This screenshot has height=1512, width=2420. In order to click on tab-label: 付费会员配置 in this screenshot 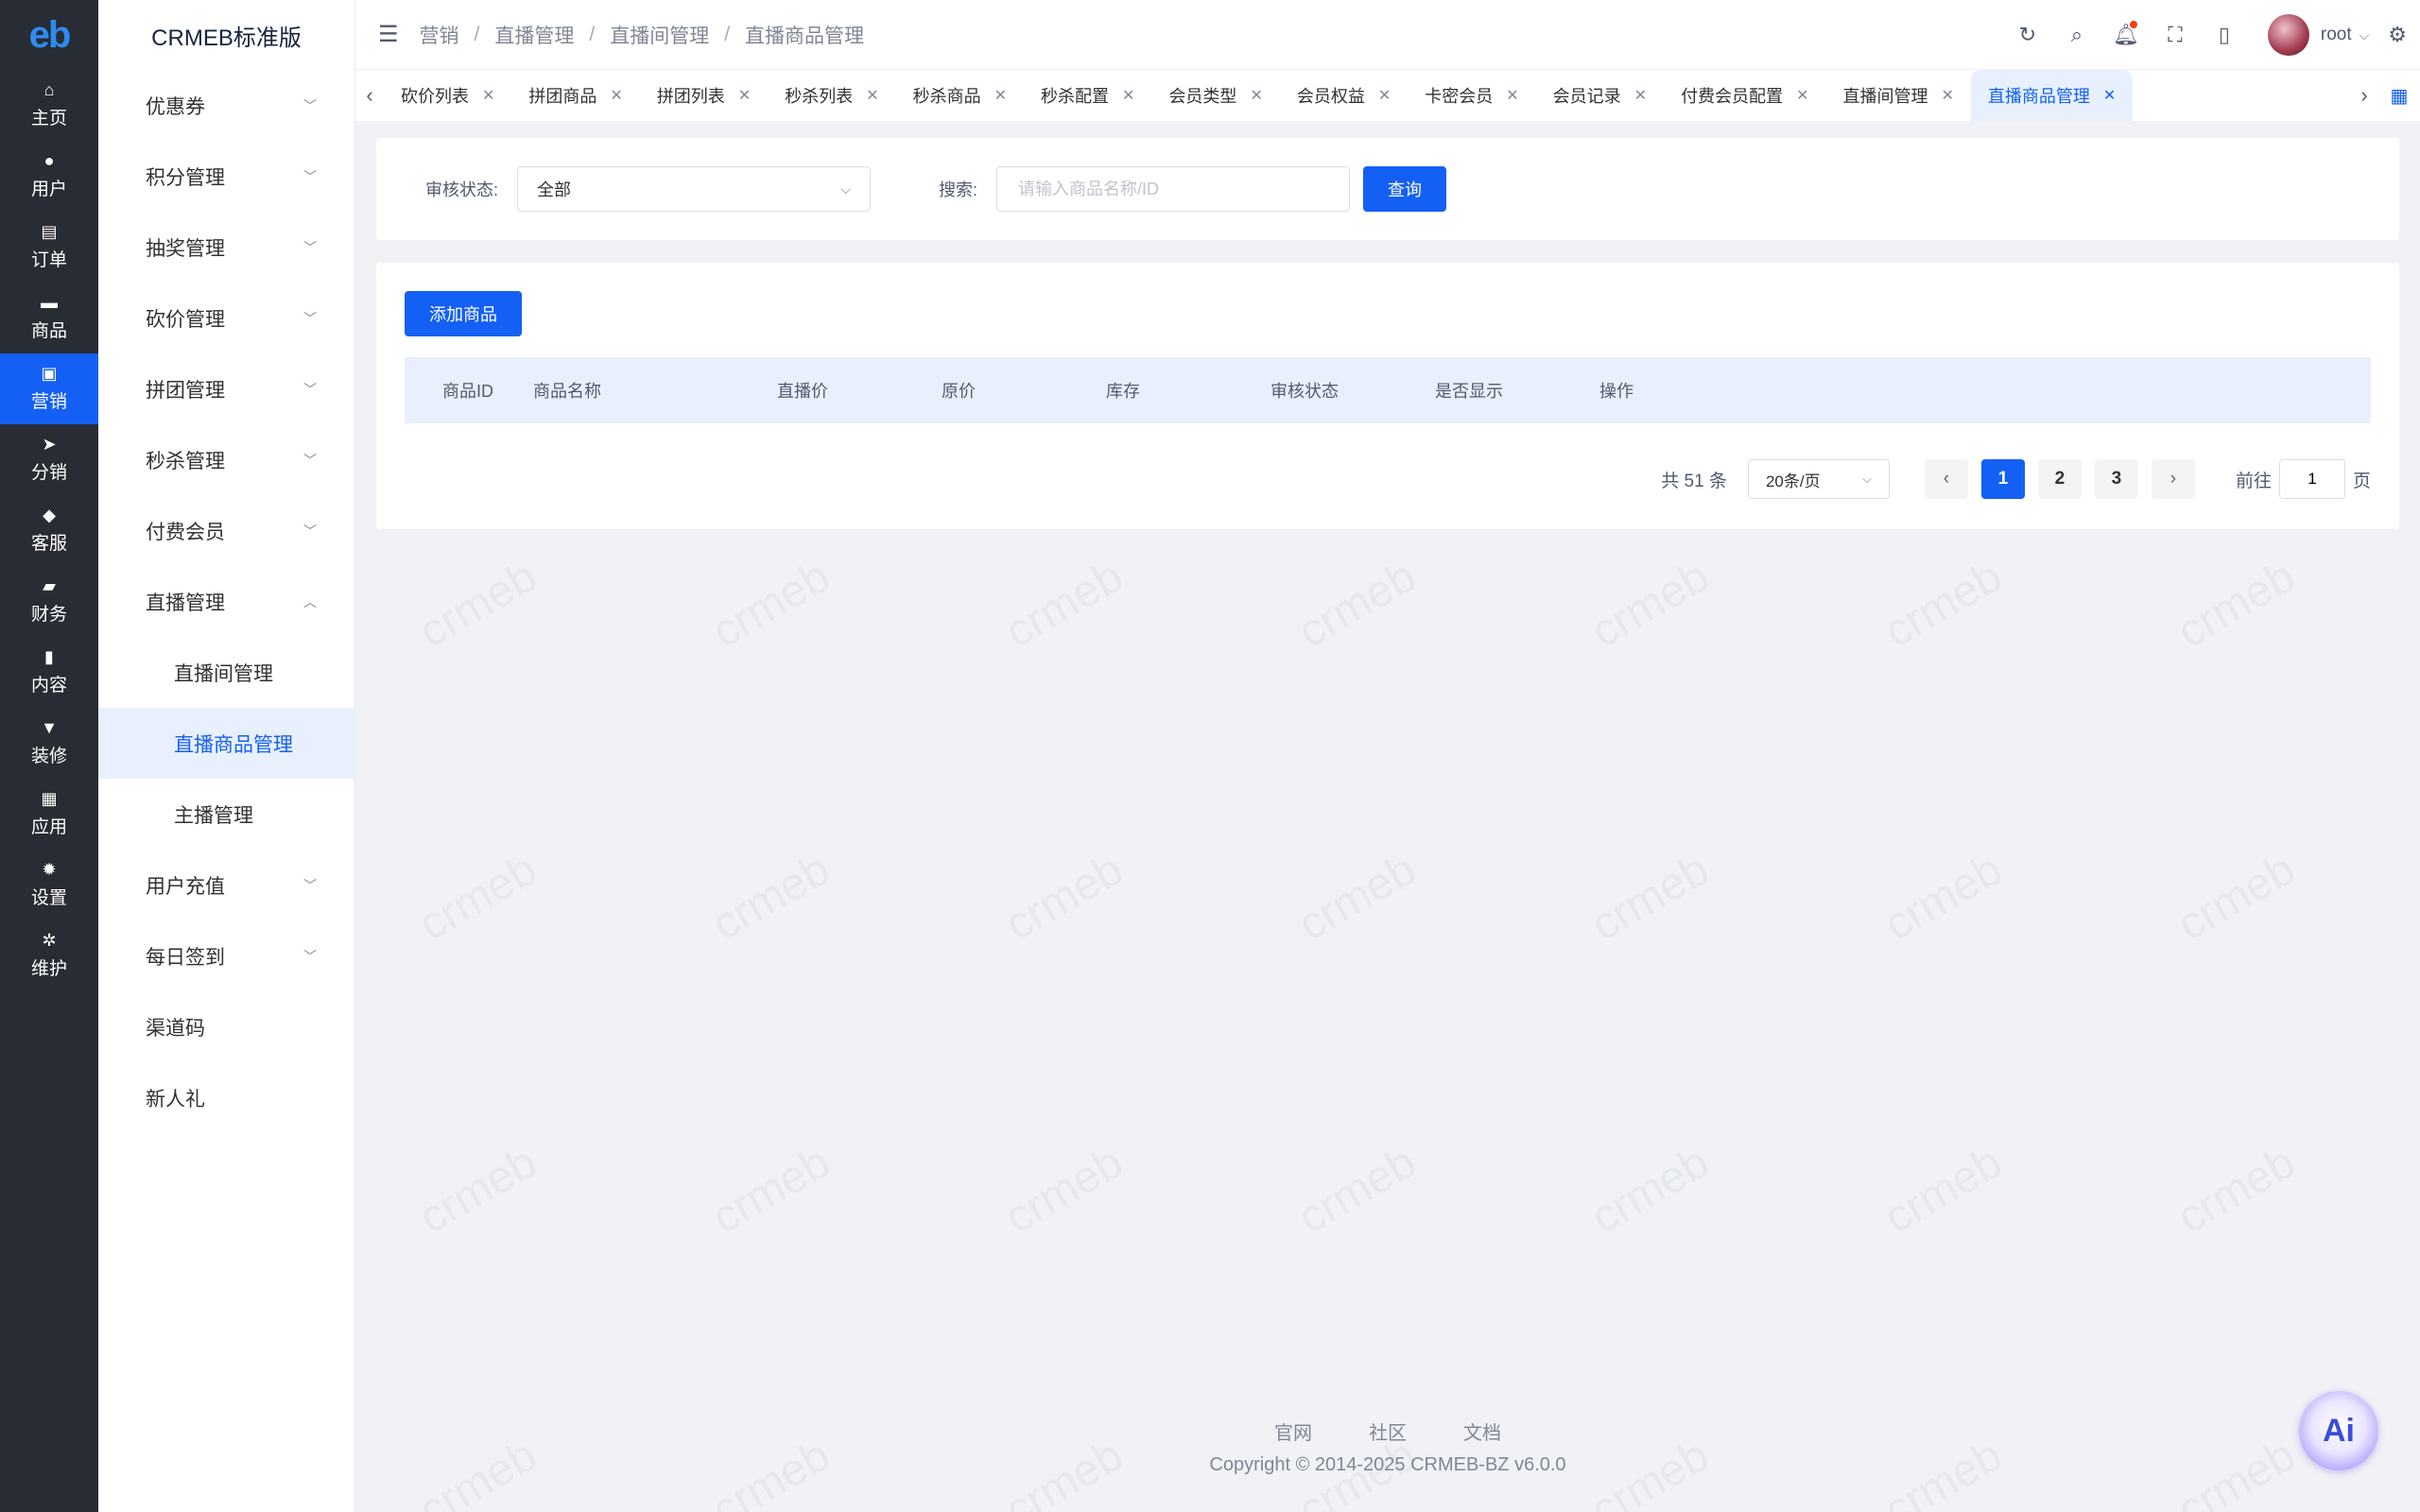, I will do `click(1732, 96)`.